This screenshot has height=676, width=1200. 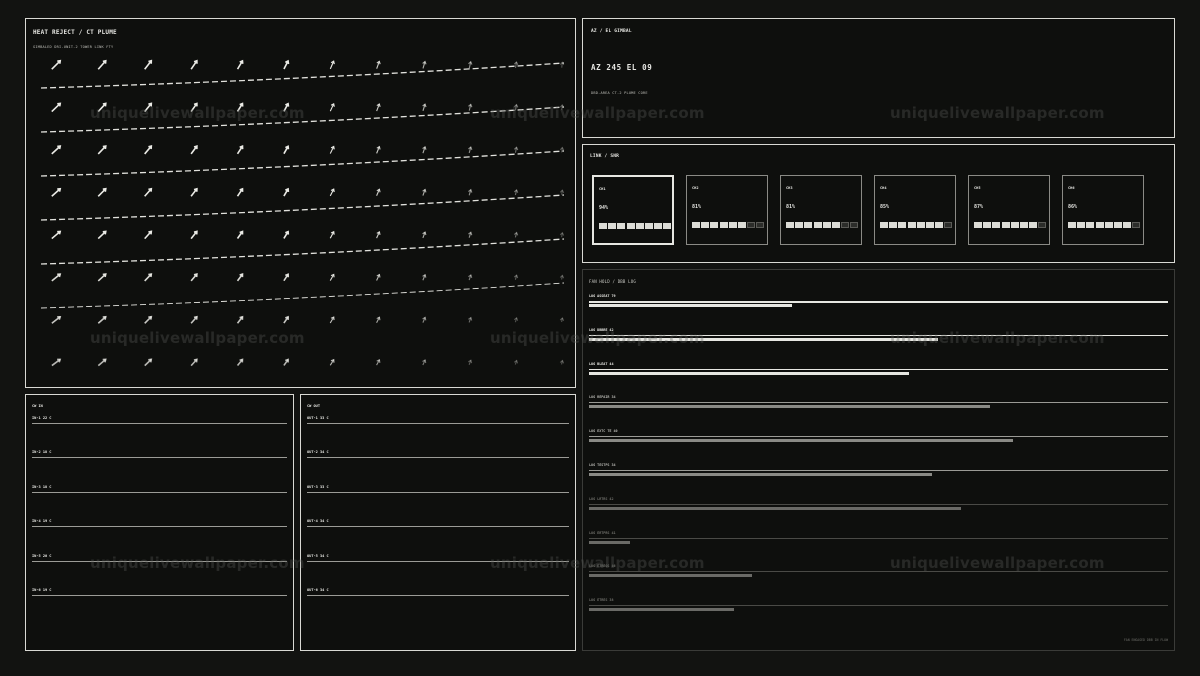 I want to click on fan-log-label: LOG ASSEAT 79, so click(x=602, y=296).